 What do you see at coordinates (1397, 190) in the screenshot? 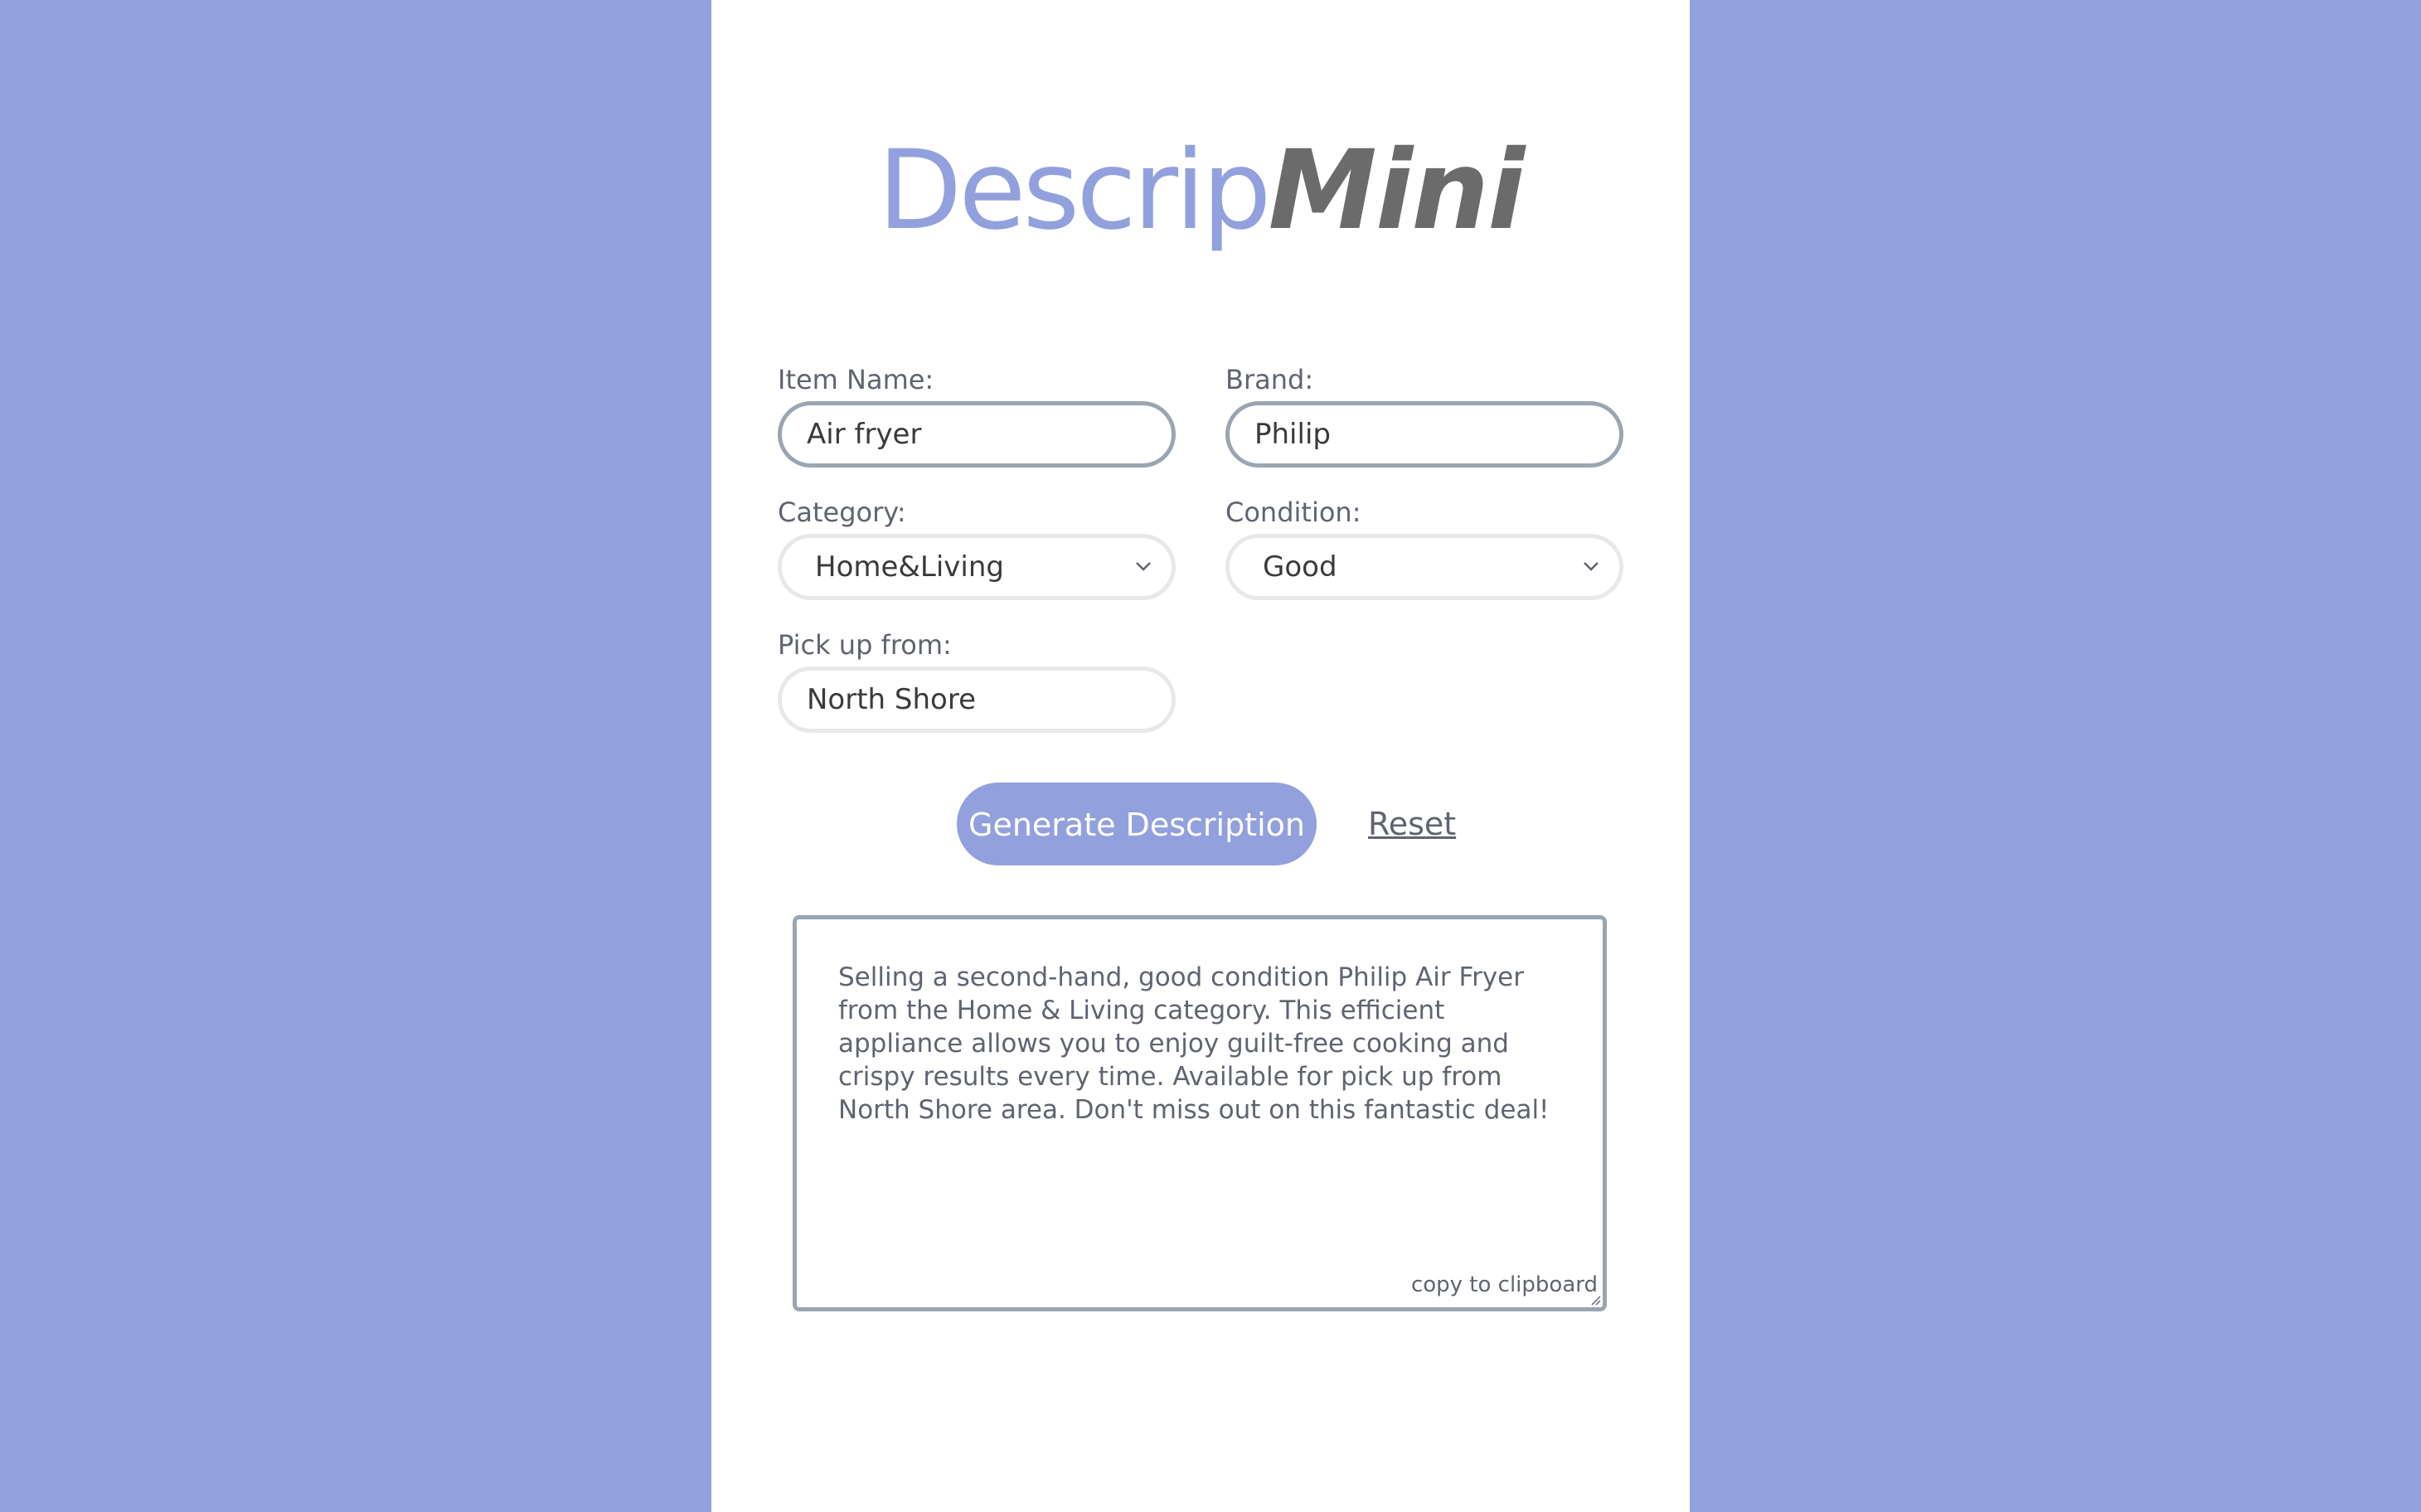
I see `logo-text-mini: Mini` at bounding box center [1397, 190].